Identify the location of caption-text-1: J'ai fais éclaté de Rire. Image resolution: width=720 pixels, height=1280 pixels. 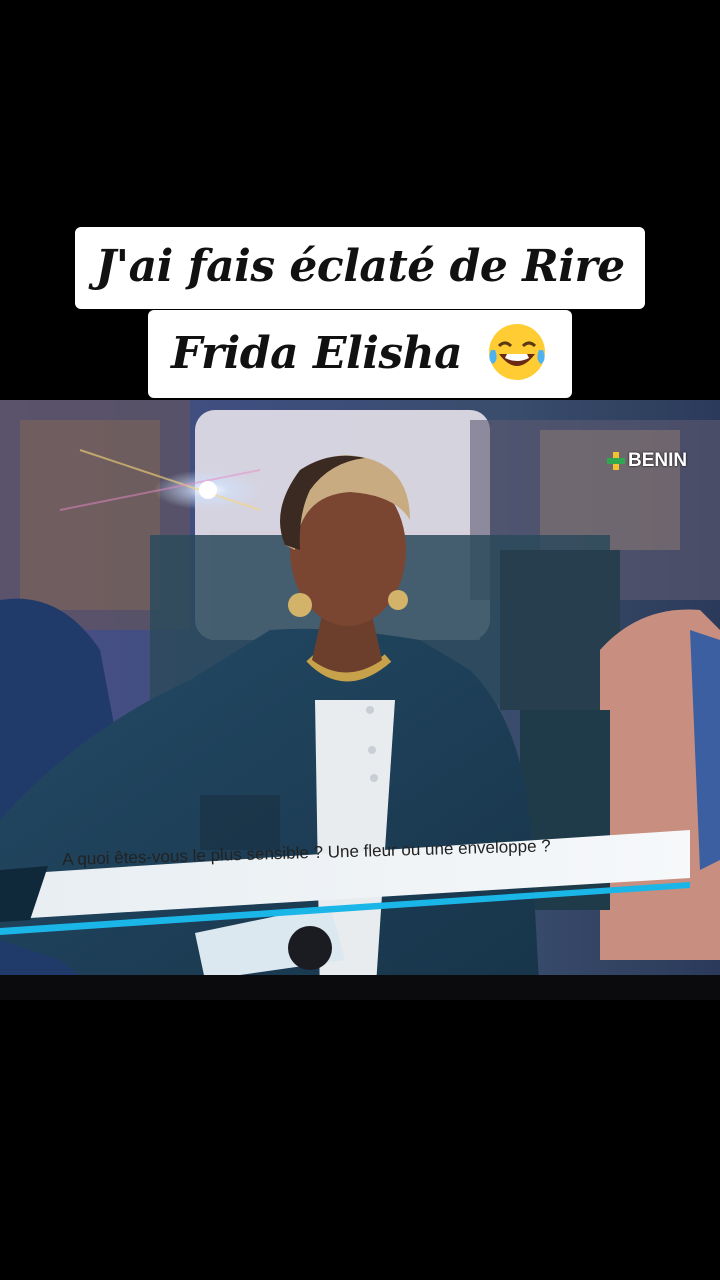
(360, 266).